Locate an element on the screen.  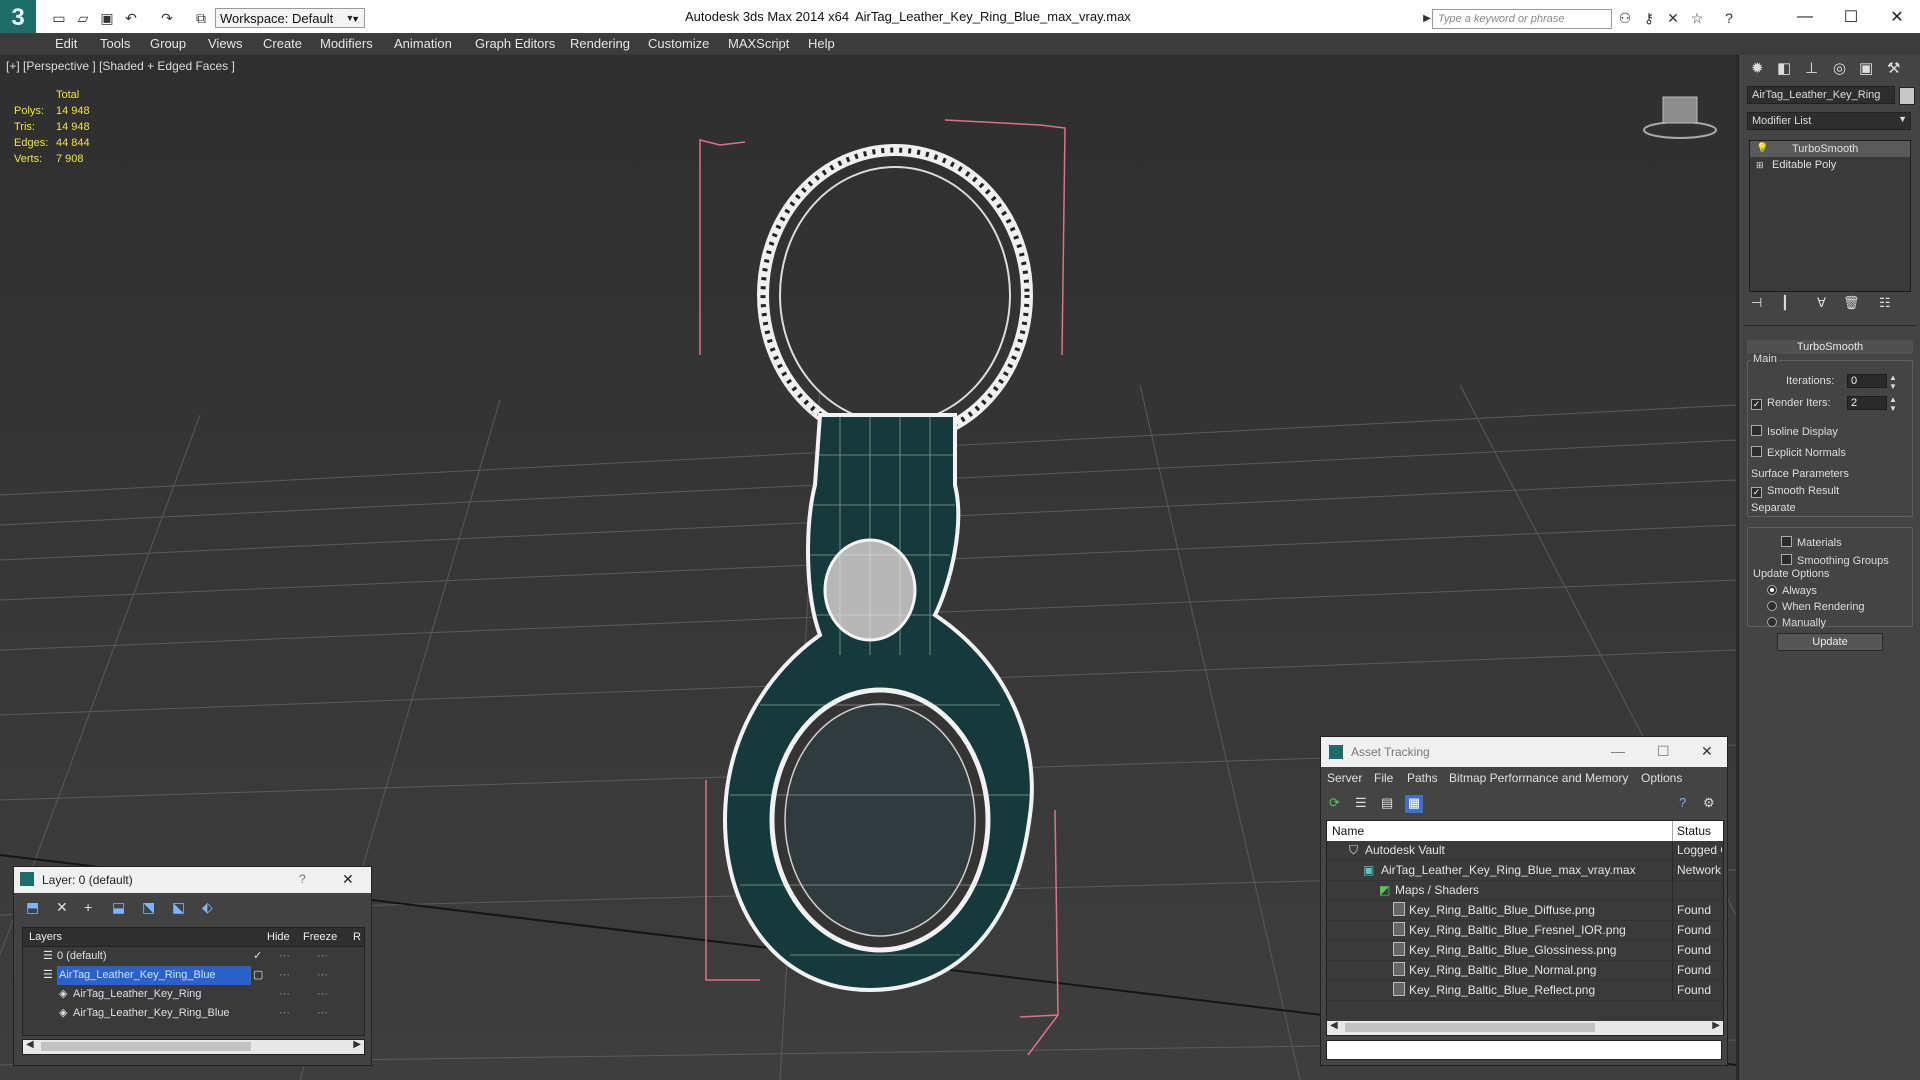
app-logo-icon: 3 is located at coordinates (18, 18).